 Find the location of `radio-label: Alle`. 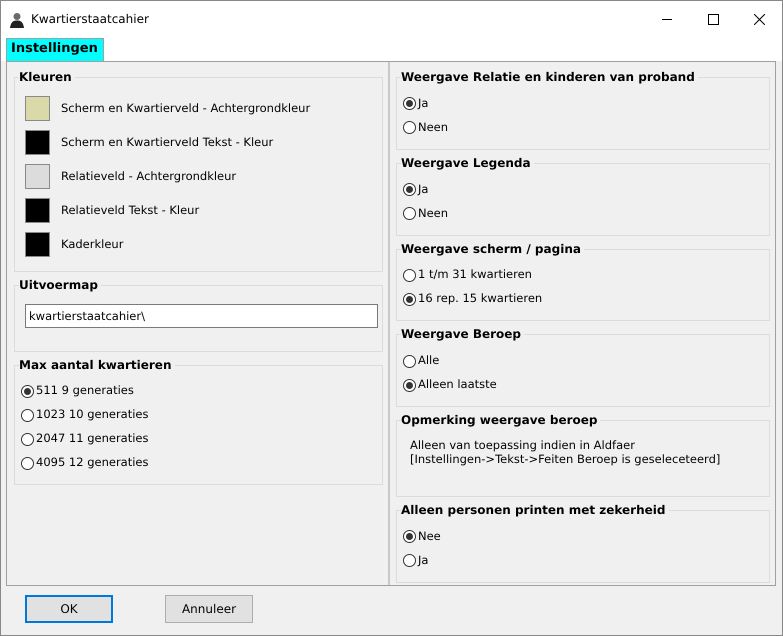

radio-label: Alle is located at coordinates (429, 361).